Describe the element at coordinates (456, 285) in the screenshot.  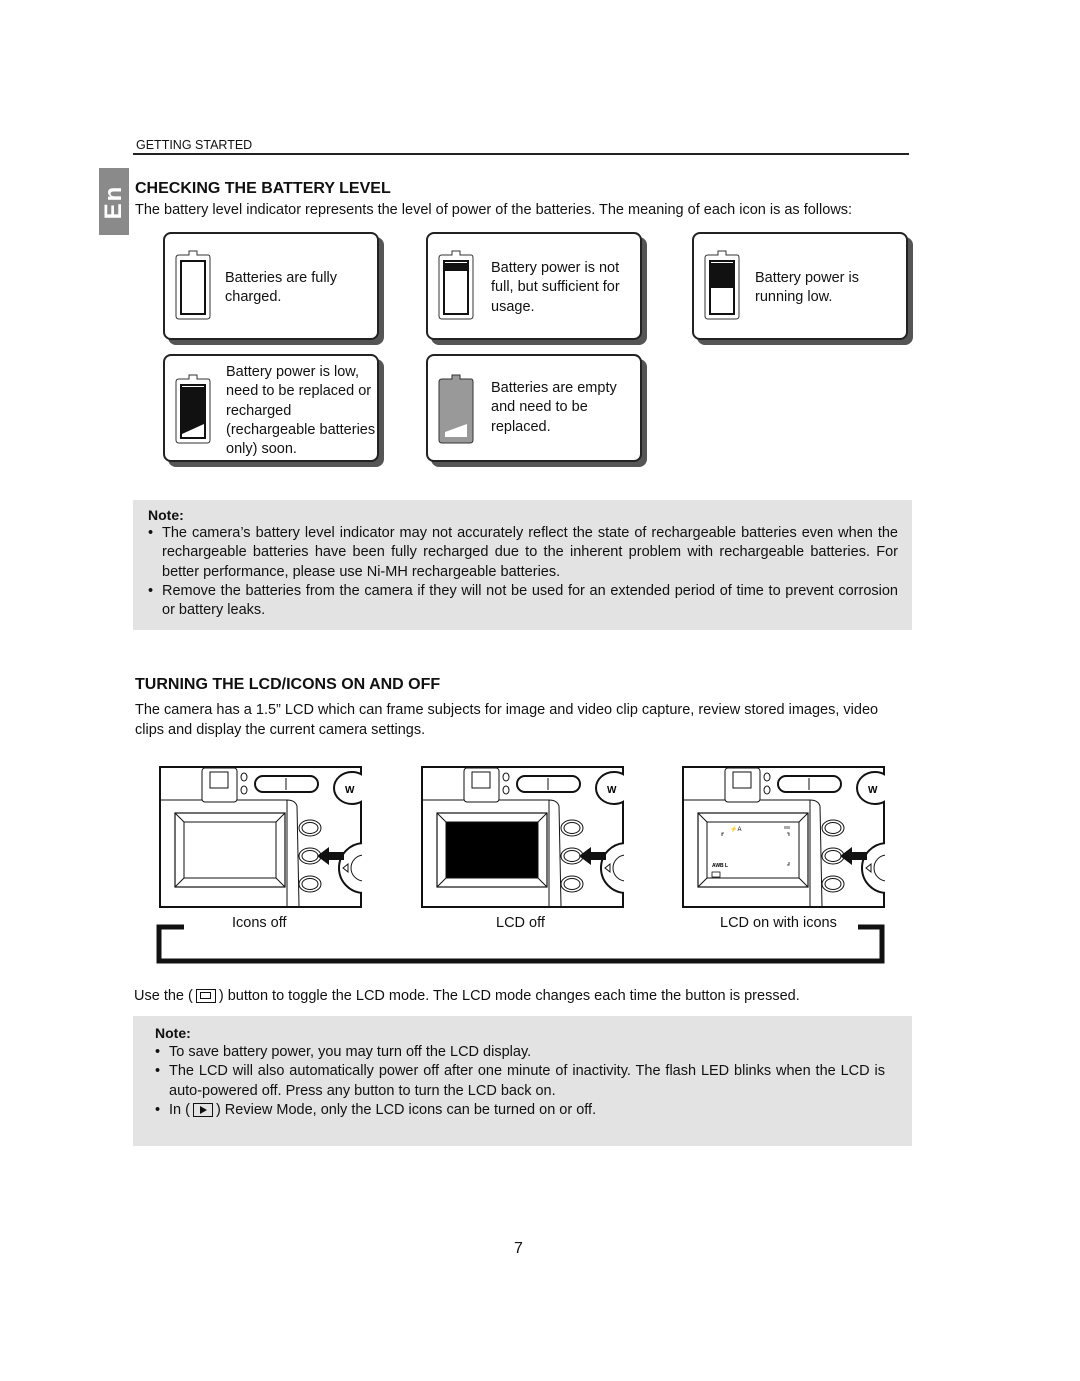
I see `battery-not-full-icon` at that location.